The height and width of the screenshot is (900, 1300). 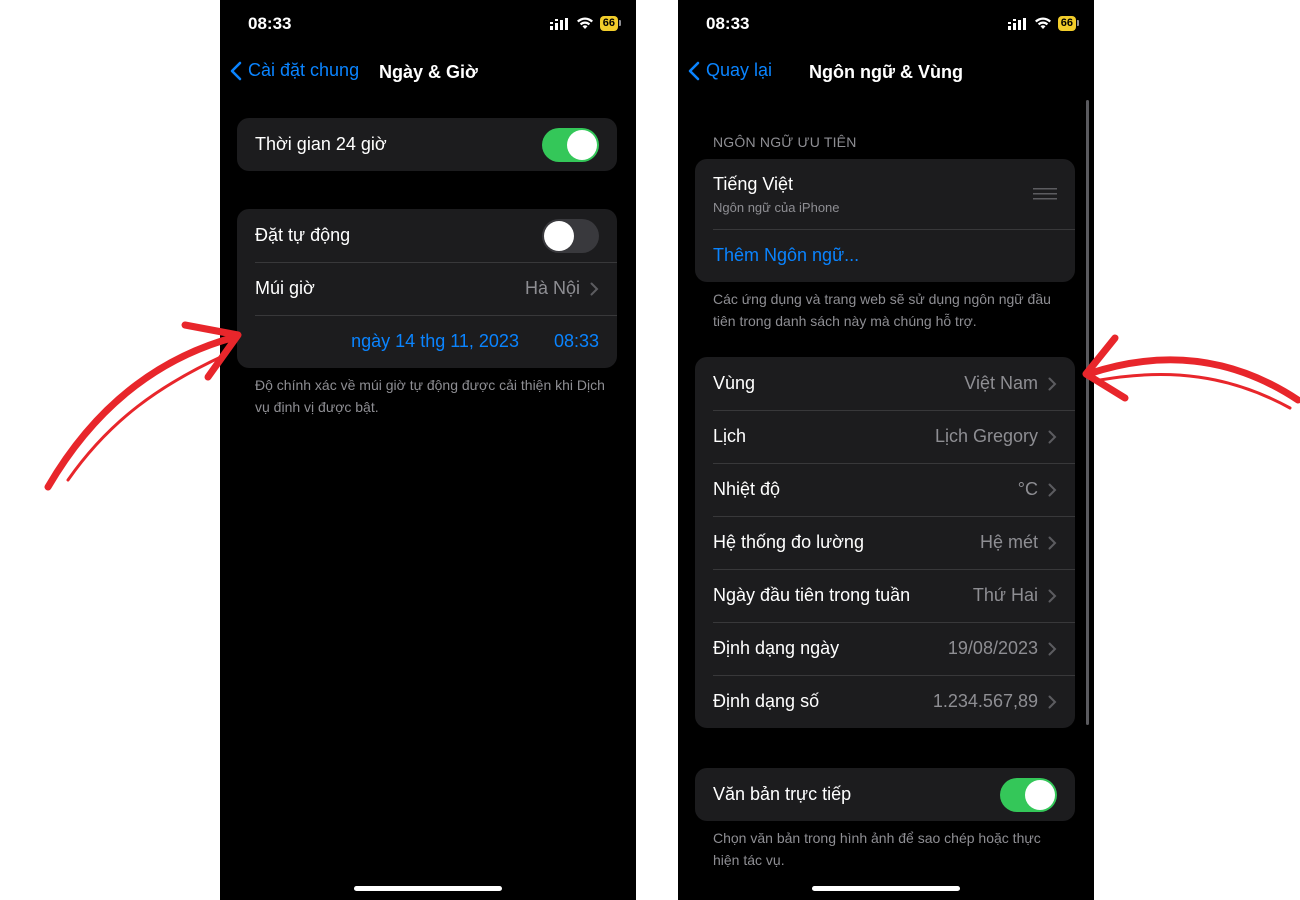 What do you see at coordinates (1087, 412) in the screenshot?
I see `scrollbar` at bounding box center [1087, 412].